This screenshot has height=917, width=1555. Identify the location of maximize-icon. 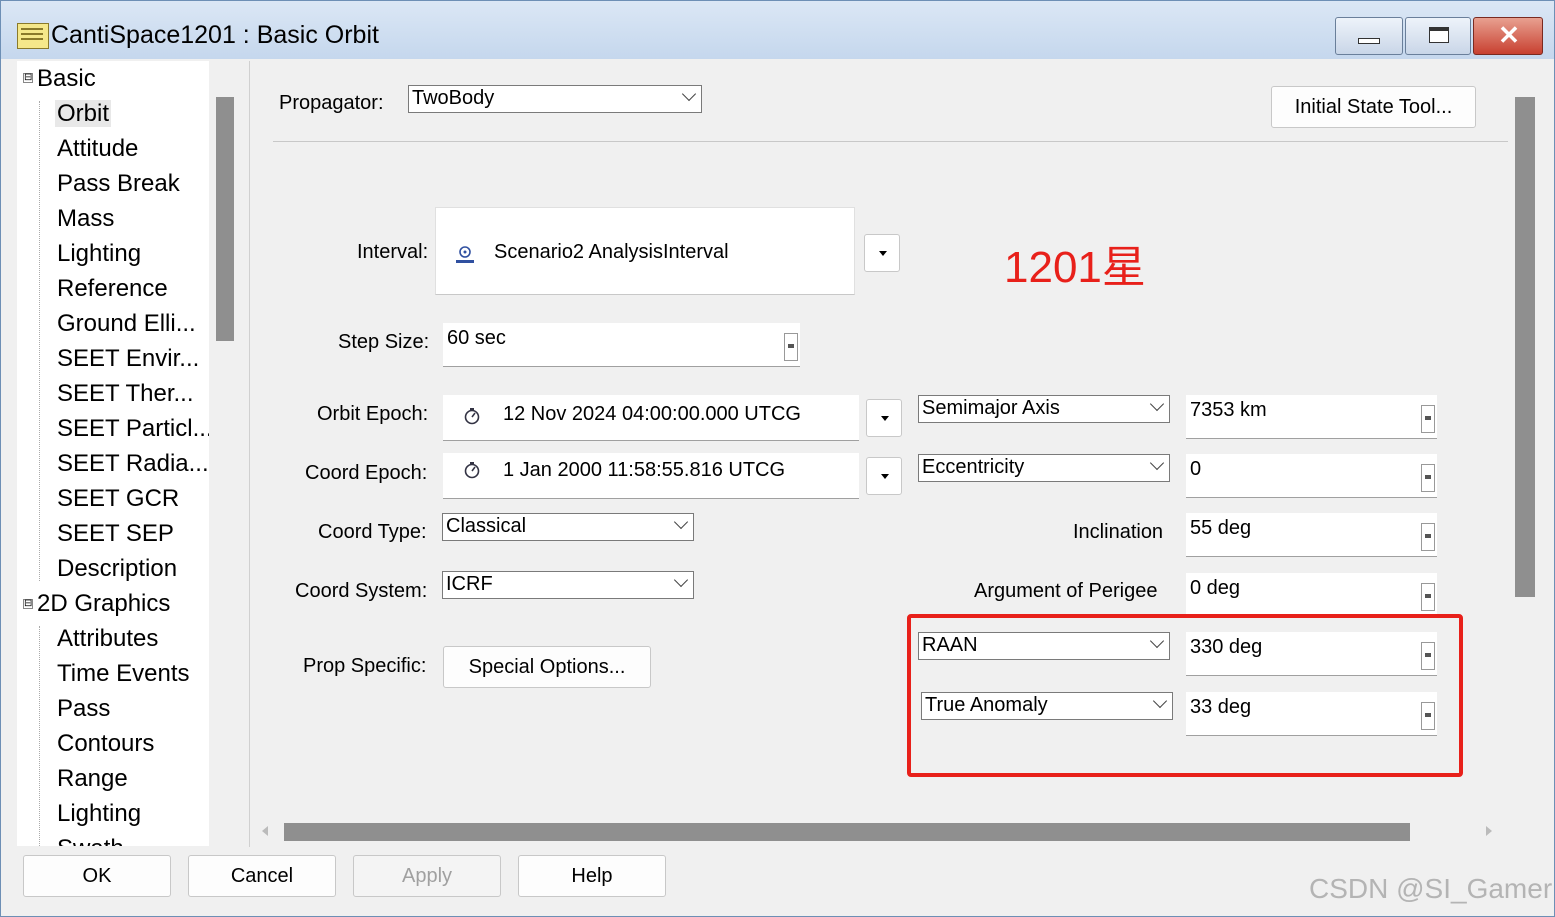
(1439, 35).